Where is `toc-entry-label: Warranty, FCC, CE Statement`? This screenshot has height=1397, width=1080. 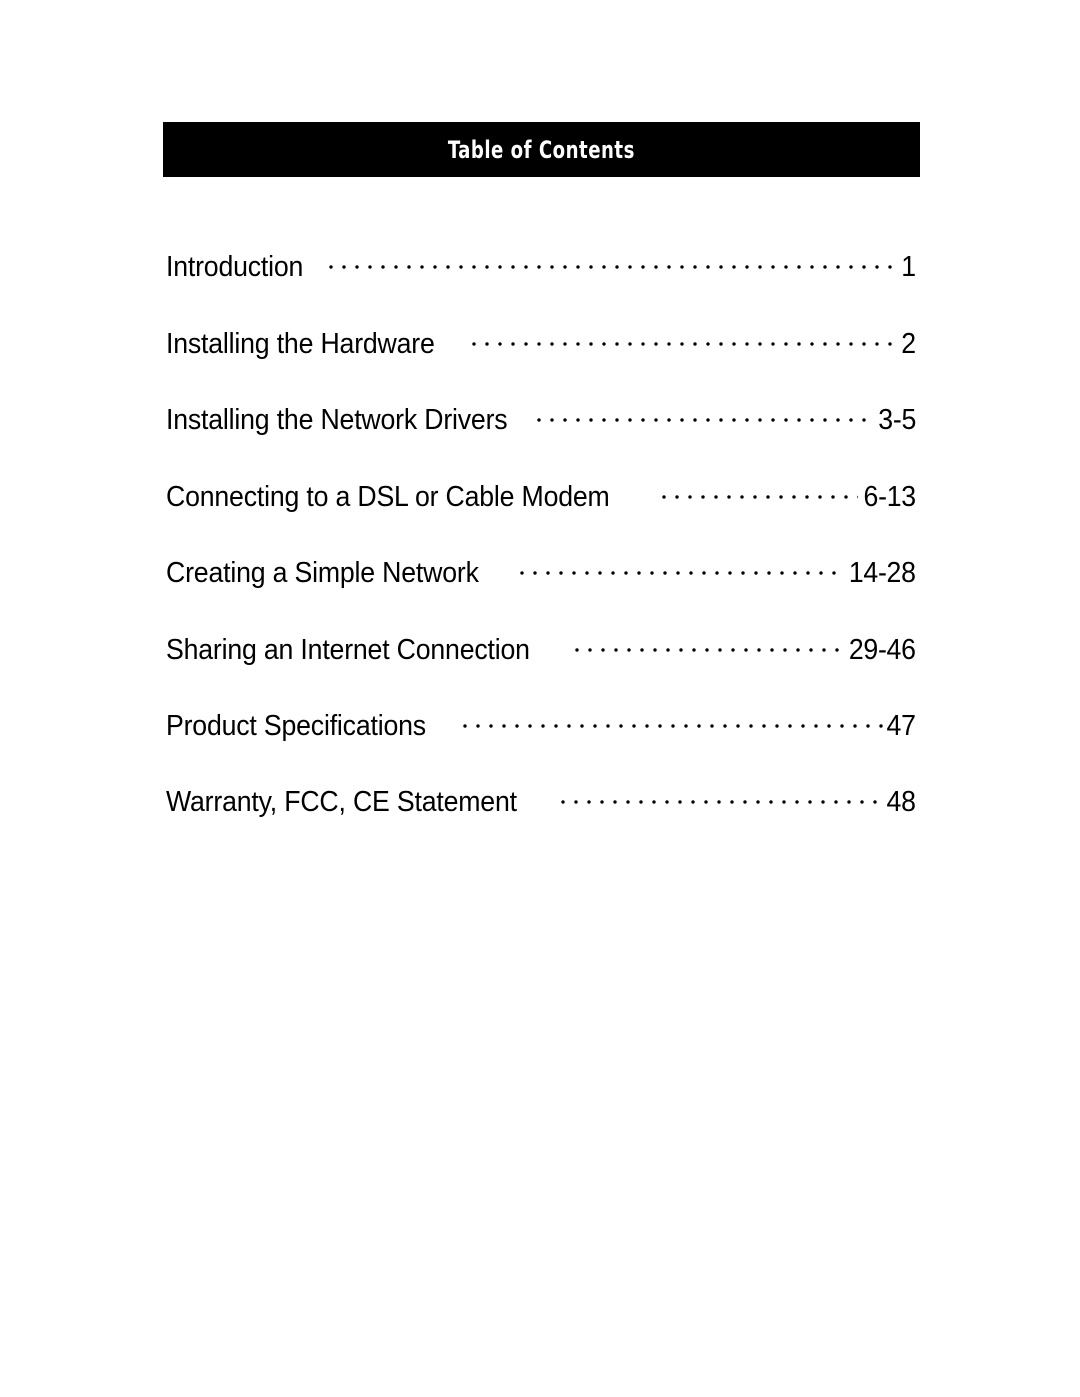
toc-entry-label: Warranty, FCC, CE Statement is located at coordinates (341, 802).